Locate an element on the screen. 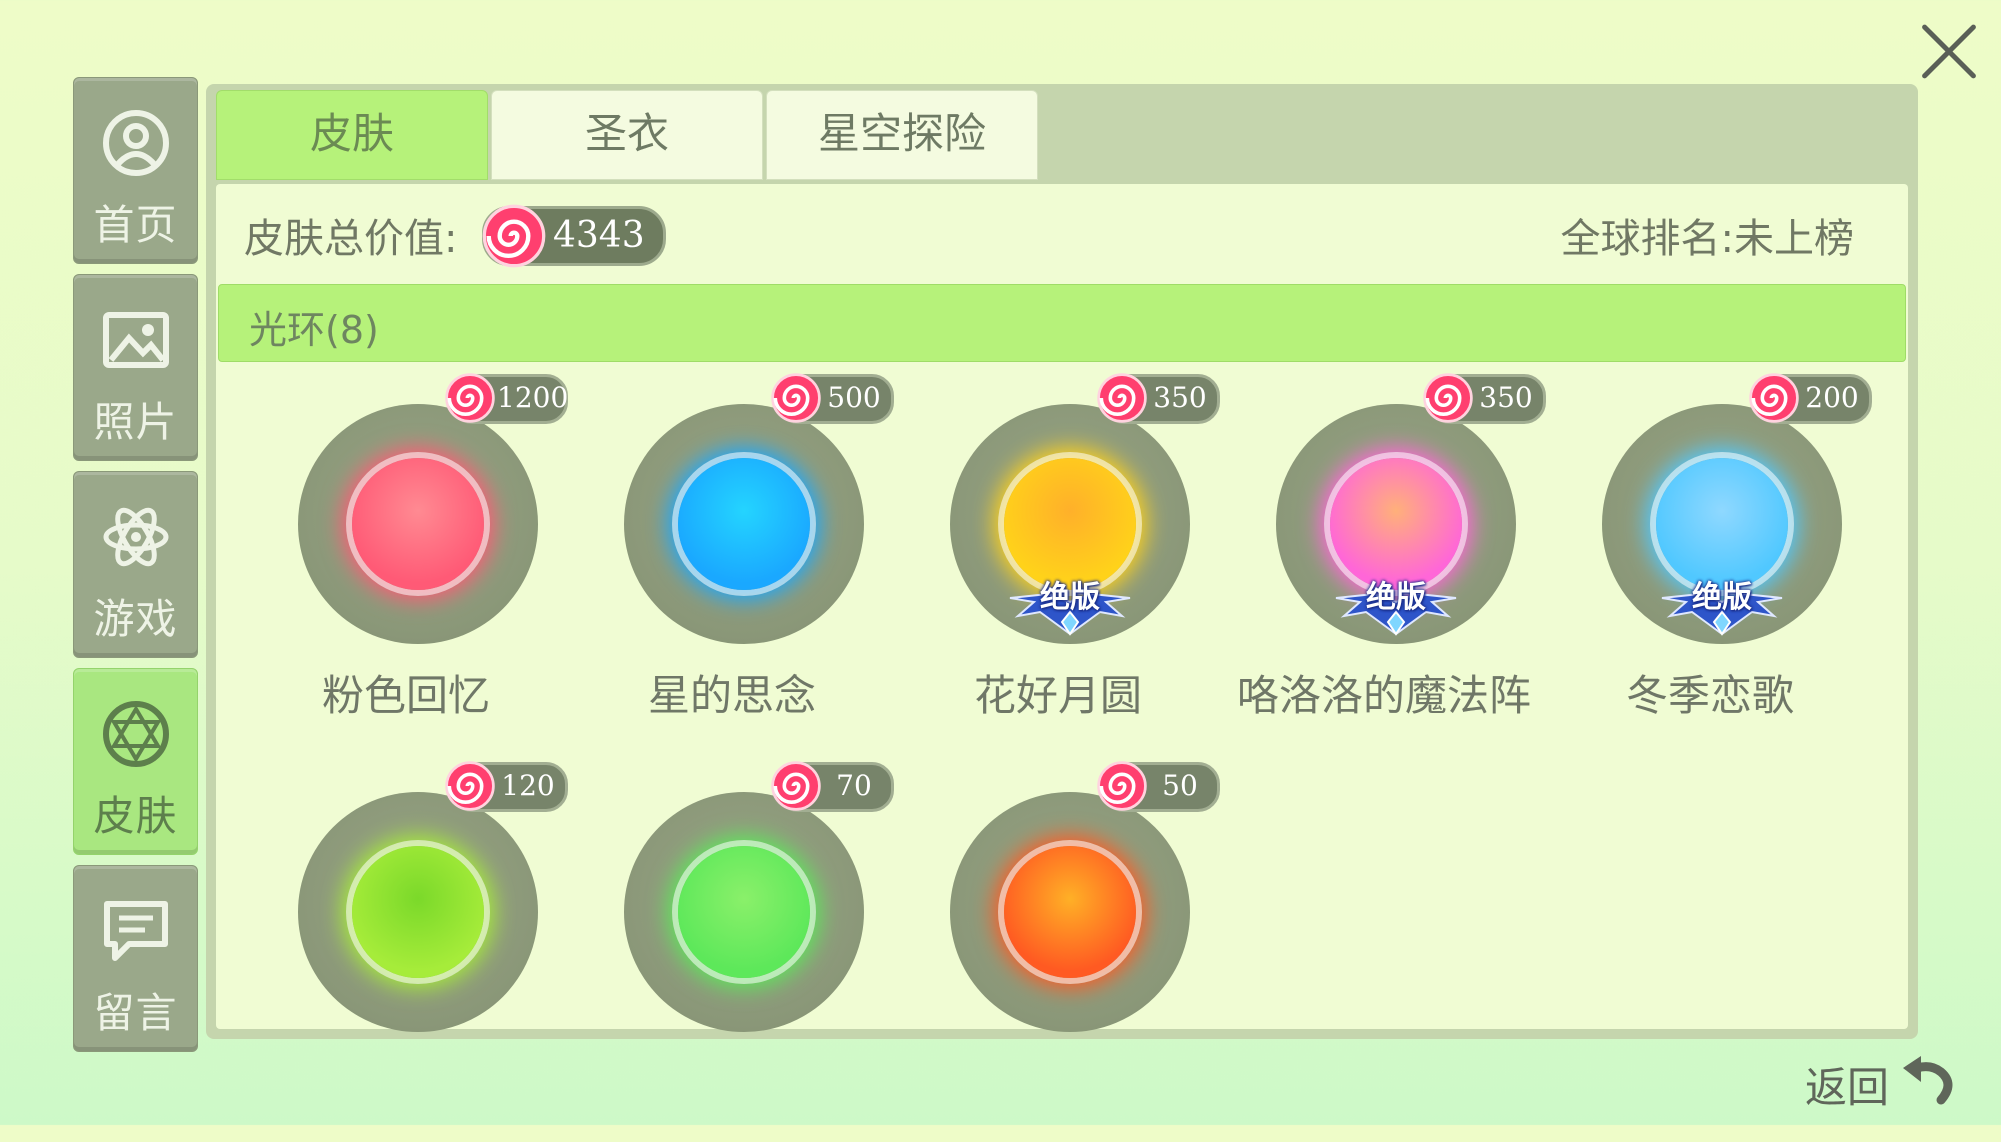 This screenshot has height=1142, width=2001. price-badge: 70 is located at coordinates (832, 786).